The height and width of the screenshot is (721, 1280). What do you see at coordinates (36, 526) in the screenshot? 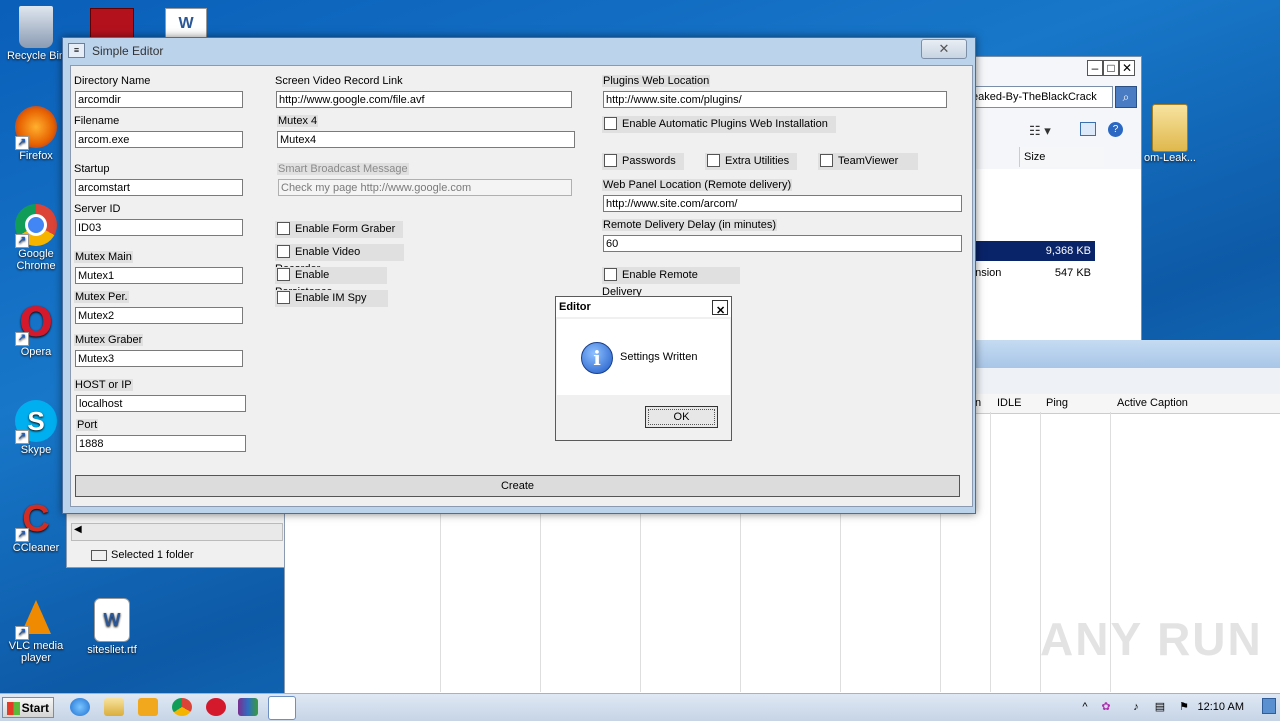
I see `desktop-icon-ccleaner: C ↗ CCleaner` at bounding box center [36, 526].